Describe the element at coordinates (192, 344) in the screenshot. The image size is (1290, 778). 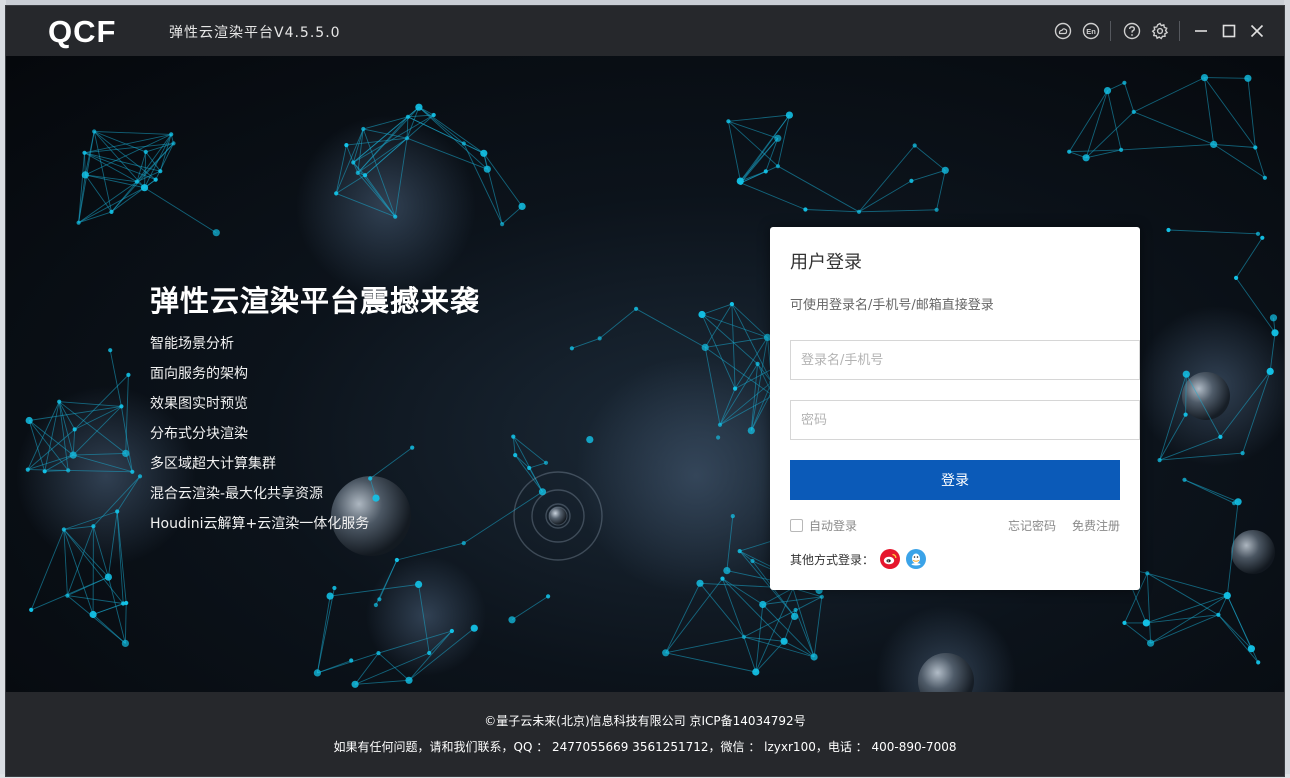
I see `feature-item: 智能场景分析` at that location.